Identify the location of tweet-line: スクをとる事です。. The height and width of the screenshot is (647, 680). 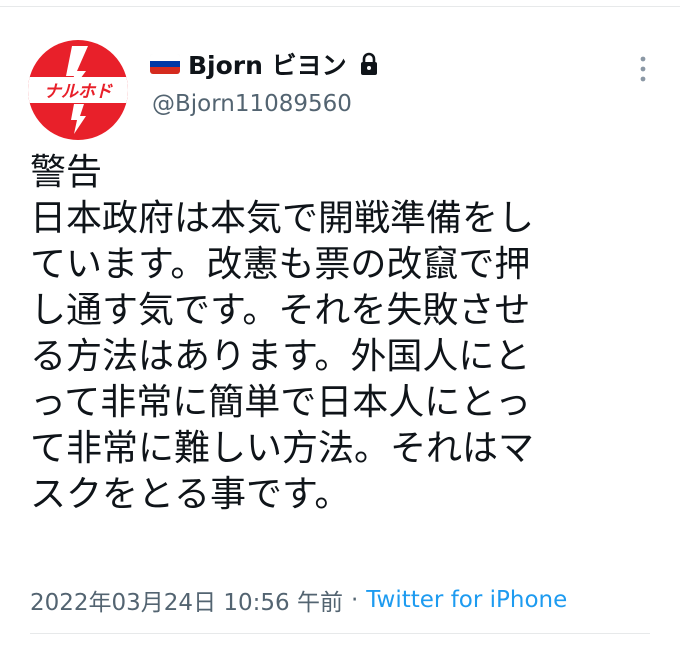
(190, 494).